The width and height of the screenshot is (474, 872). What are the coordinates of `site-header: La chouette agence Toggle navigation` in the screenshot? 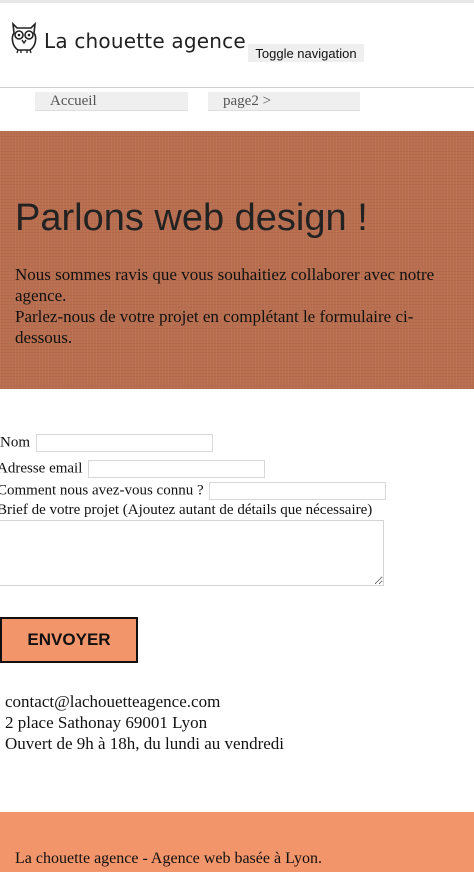 It's located at (237, 45).